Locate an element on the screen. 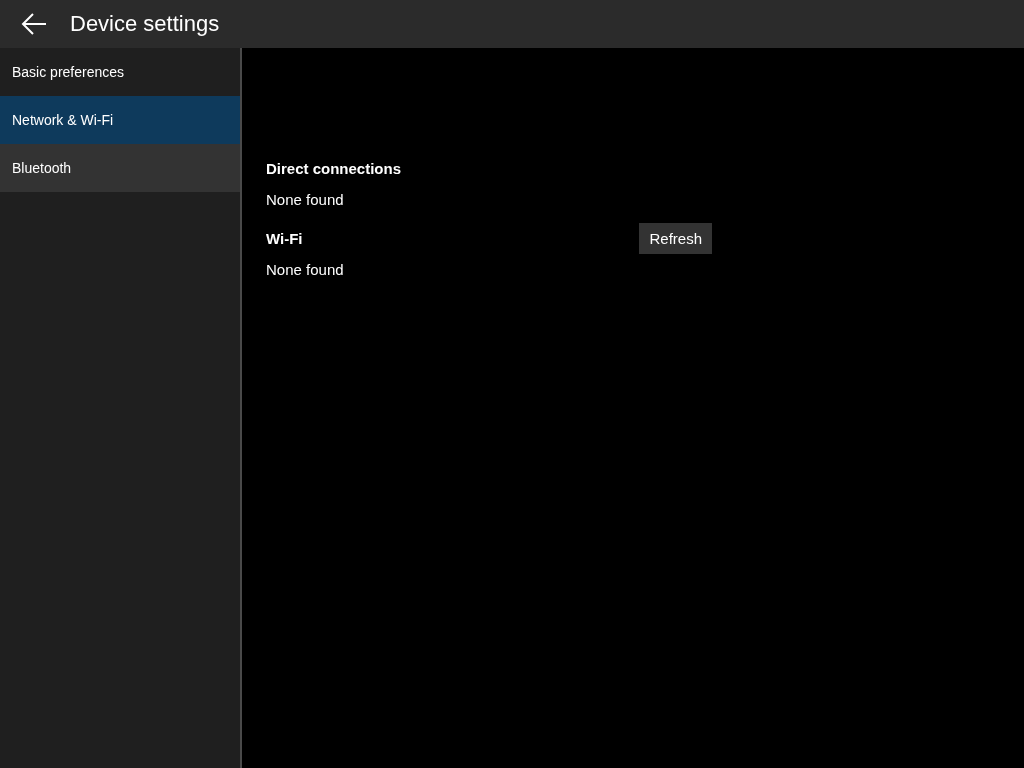  sidebar-item: Basic preferences is located at coordinates (120, 72).